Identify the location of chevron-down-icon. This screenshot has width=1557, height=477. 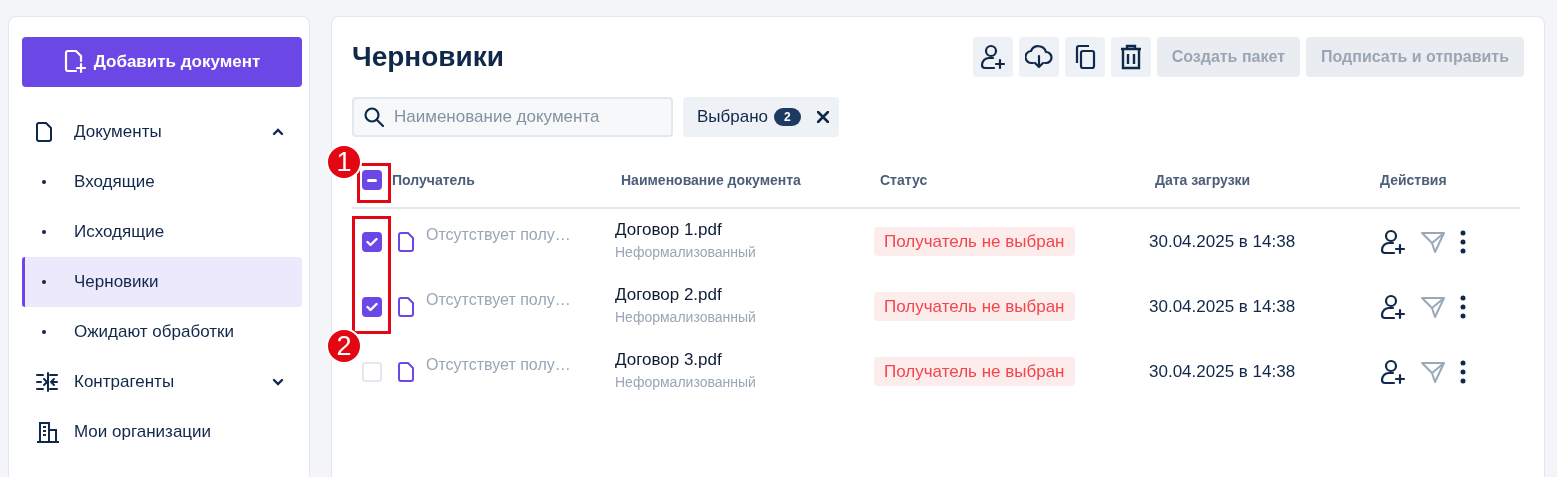
(278, 382).